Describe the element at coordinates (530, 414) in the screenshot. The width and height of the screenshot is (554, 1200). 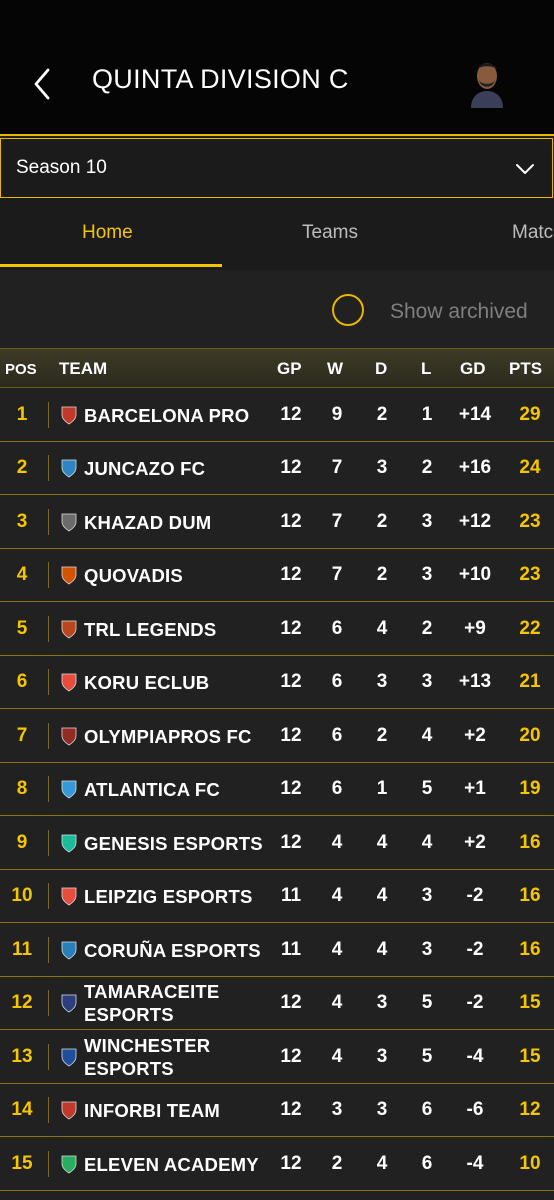
I see `points-cell: 29` at that location.